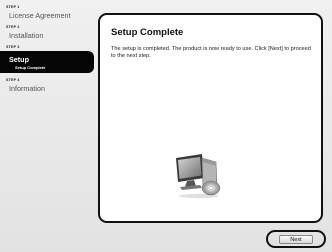  What do you see at coordinates (51, 32) in the screenshot?
I see `step-2: STEP 2 Installation` at bounding box center [51, 32].